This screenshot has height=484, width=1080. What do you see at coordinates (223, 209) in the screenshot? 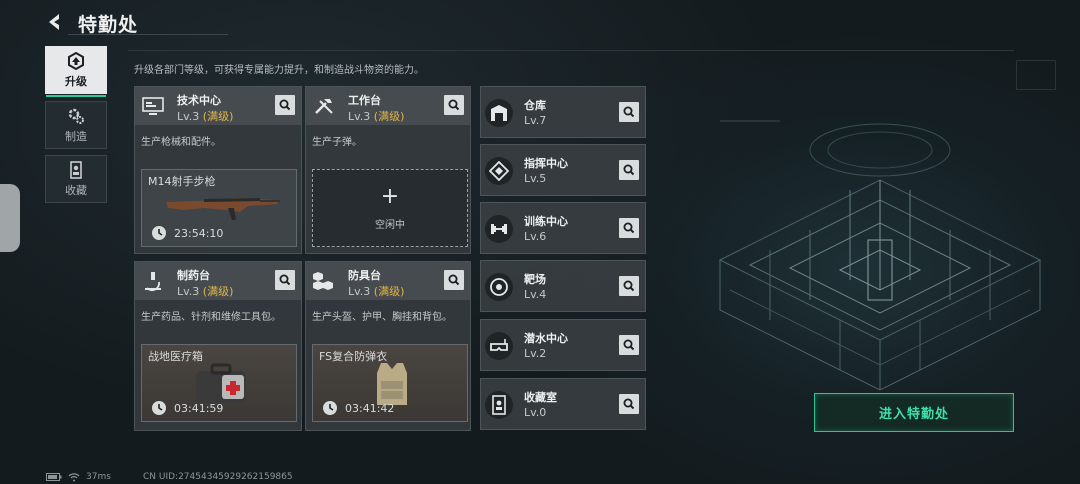
I see `rifle-image` at bounding box center [223, 209].